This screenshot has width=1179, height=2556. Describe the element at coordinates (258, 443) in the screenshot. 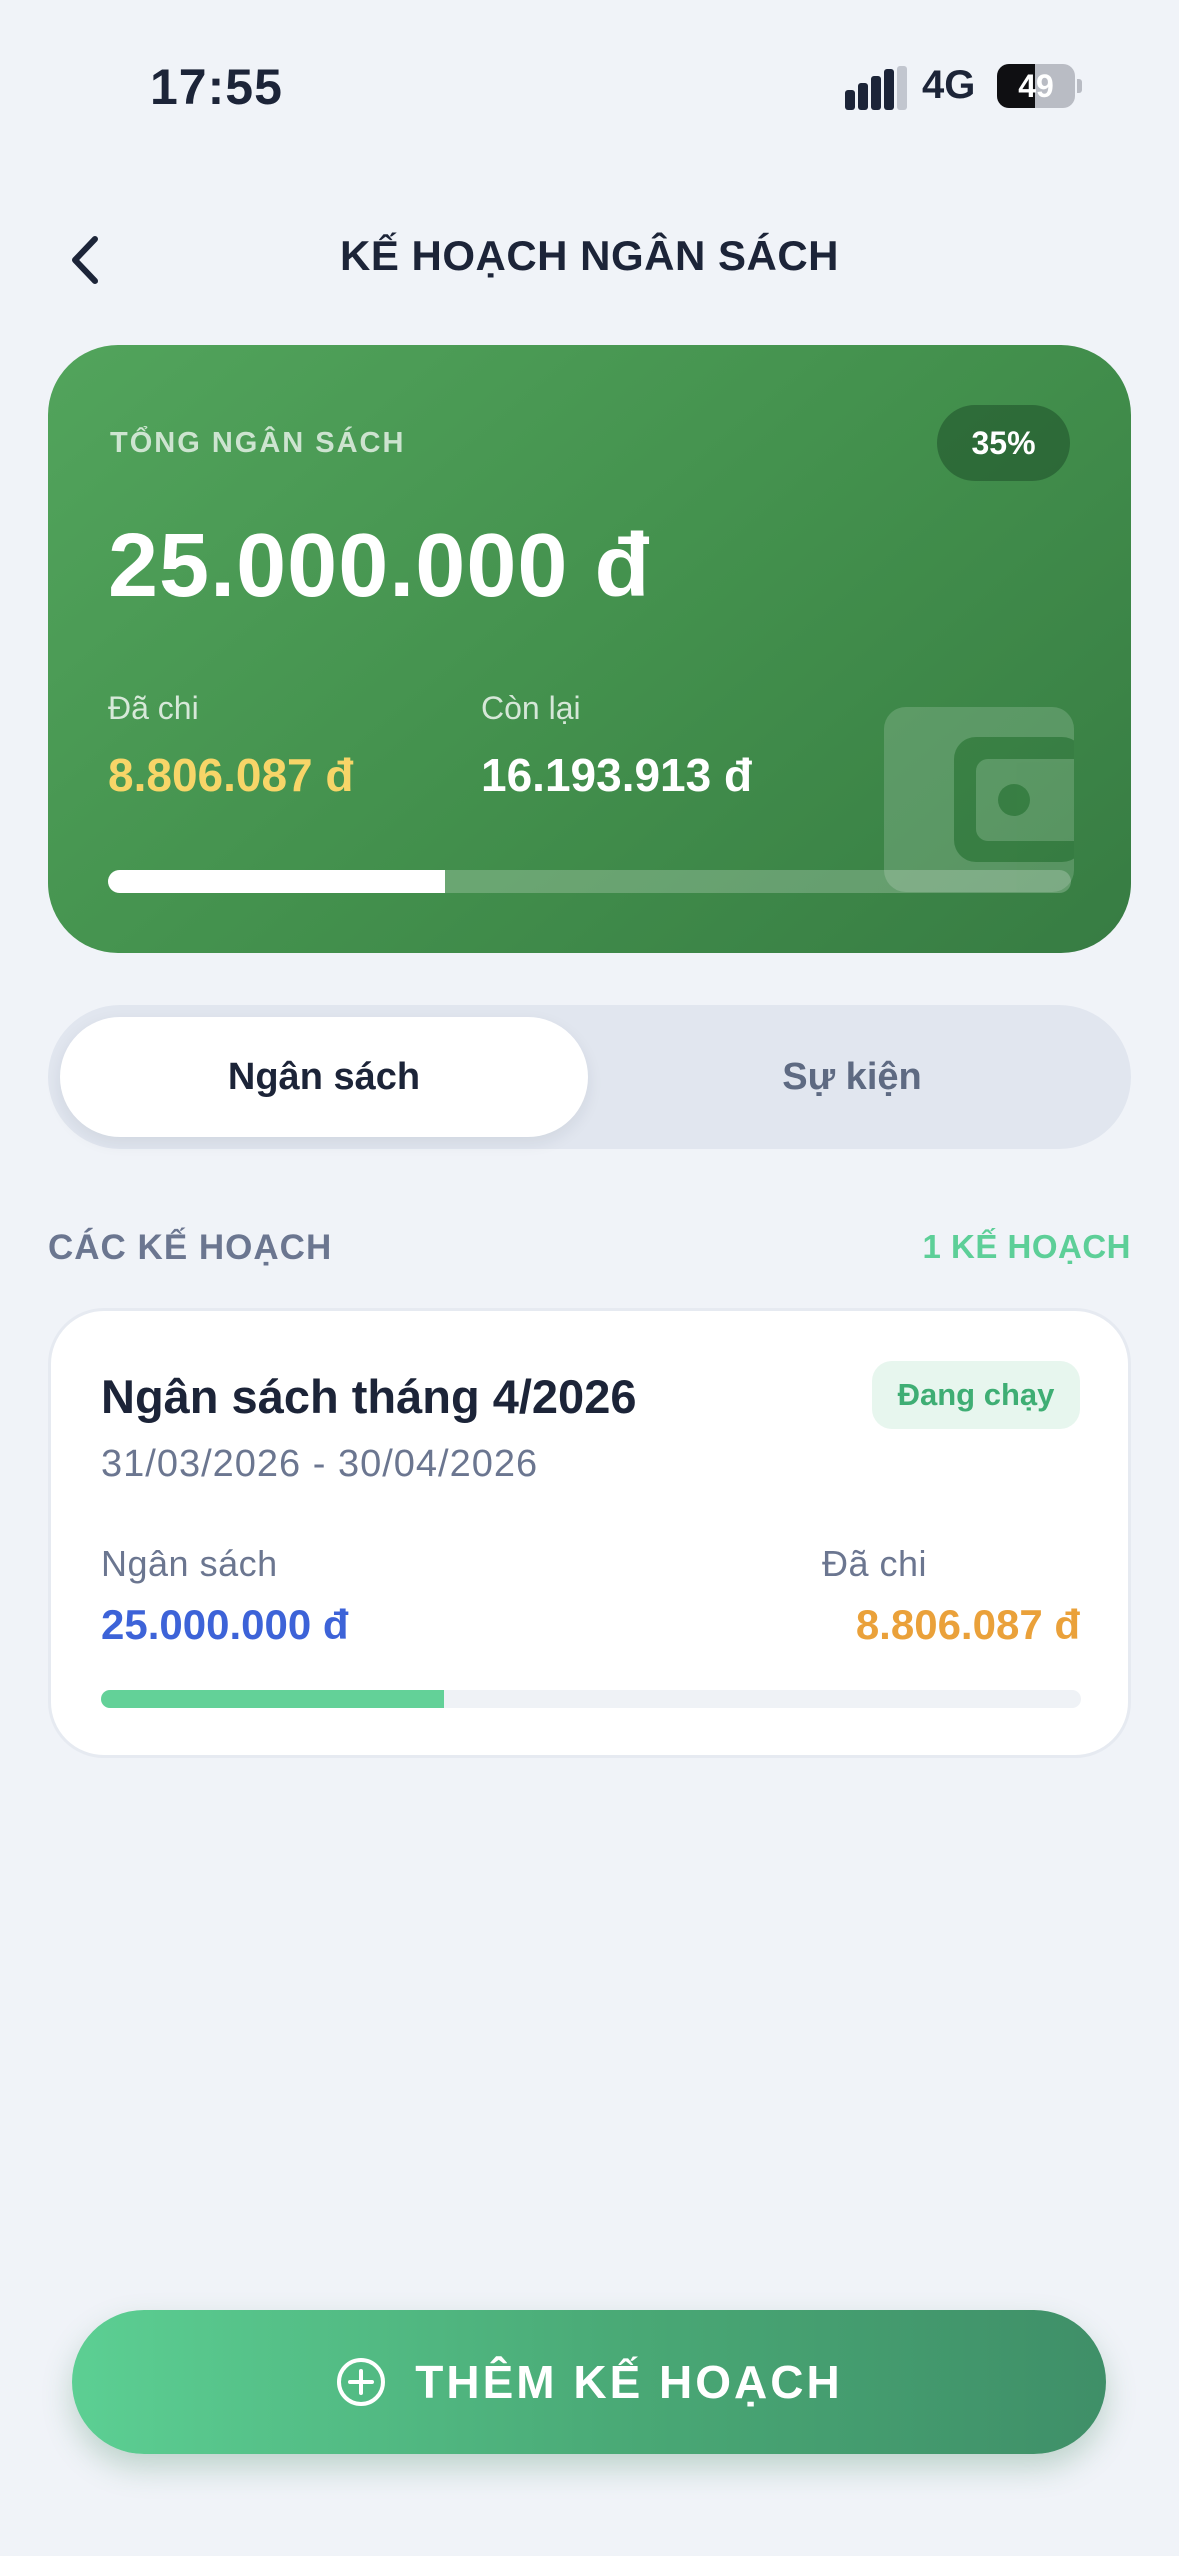

I see `total-budget-label: TỔNG NGÂN SÁCH` at that location.